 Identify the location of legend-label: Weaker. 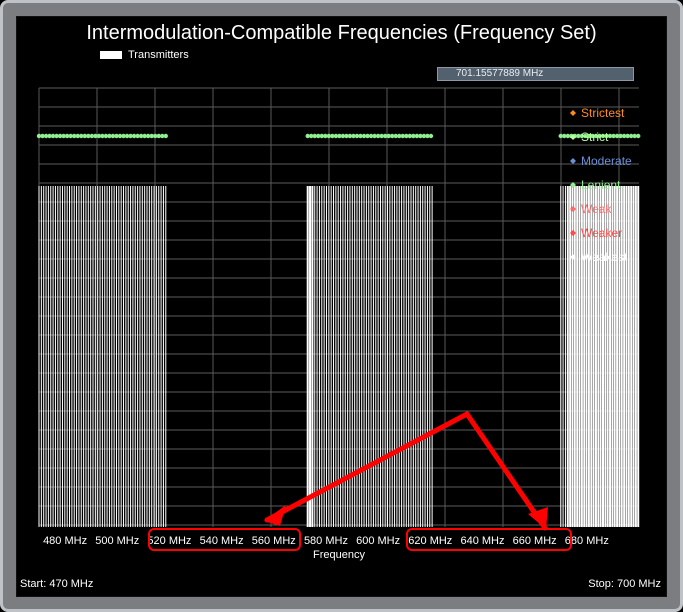
(601, 233).